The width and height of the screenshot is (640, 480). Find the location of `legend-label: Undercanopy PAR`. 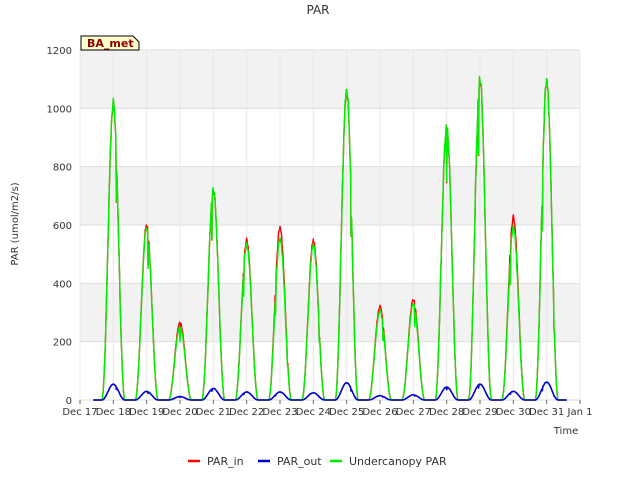

legend-label: Undercanopy PAR is located at coordinates (398, 461).